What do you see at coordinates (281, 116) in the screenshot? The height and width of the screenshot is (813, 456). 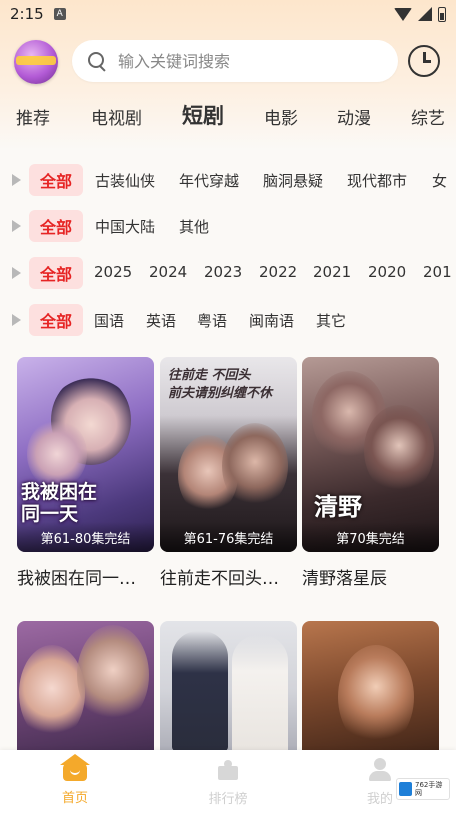 I see `tab-movie: 电影` at bounding box center [281, 116].